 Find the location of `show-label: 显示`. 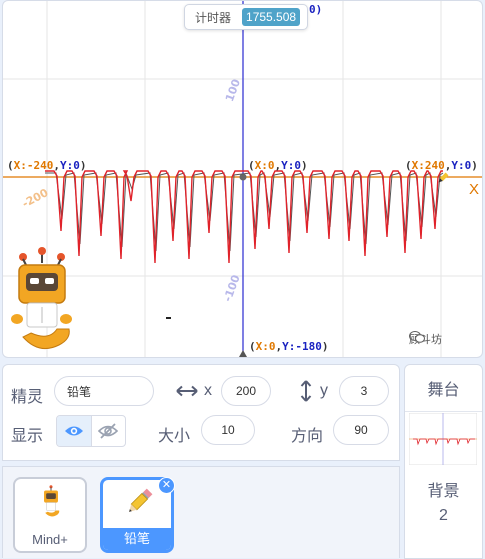

show-label: 显示 is located at coordinates (27, 436).